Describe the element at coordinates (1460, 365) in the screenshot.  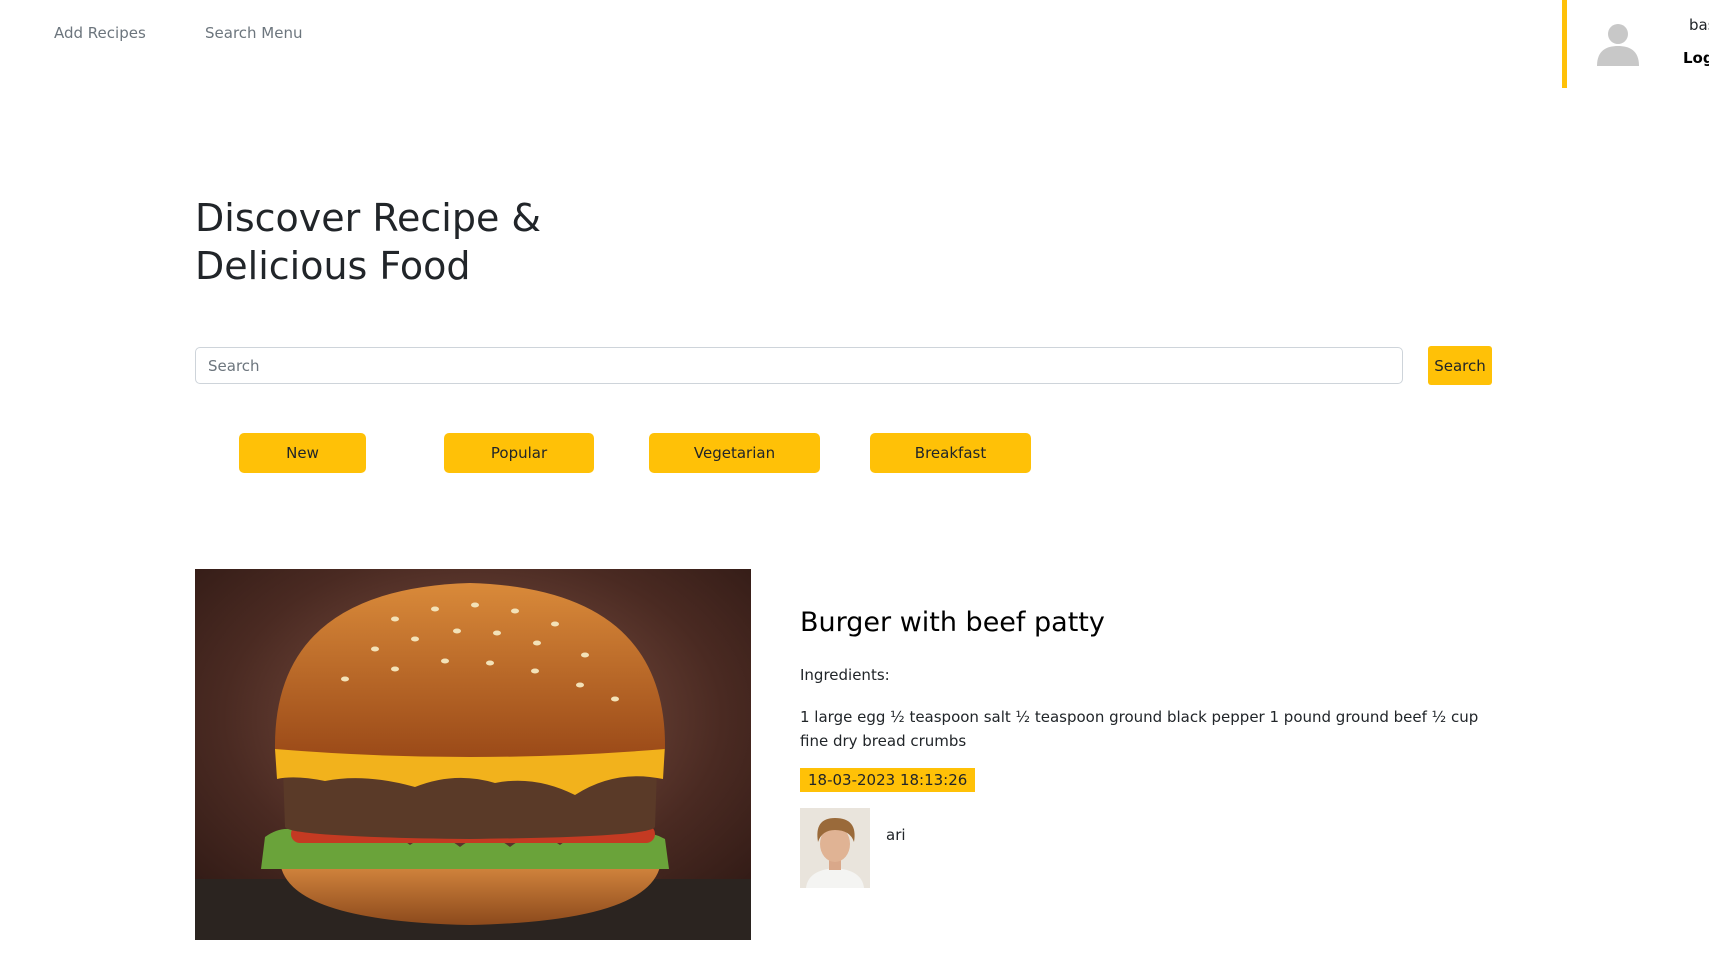
I see `search-button: Search` at that location.